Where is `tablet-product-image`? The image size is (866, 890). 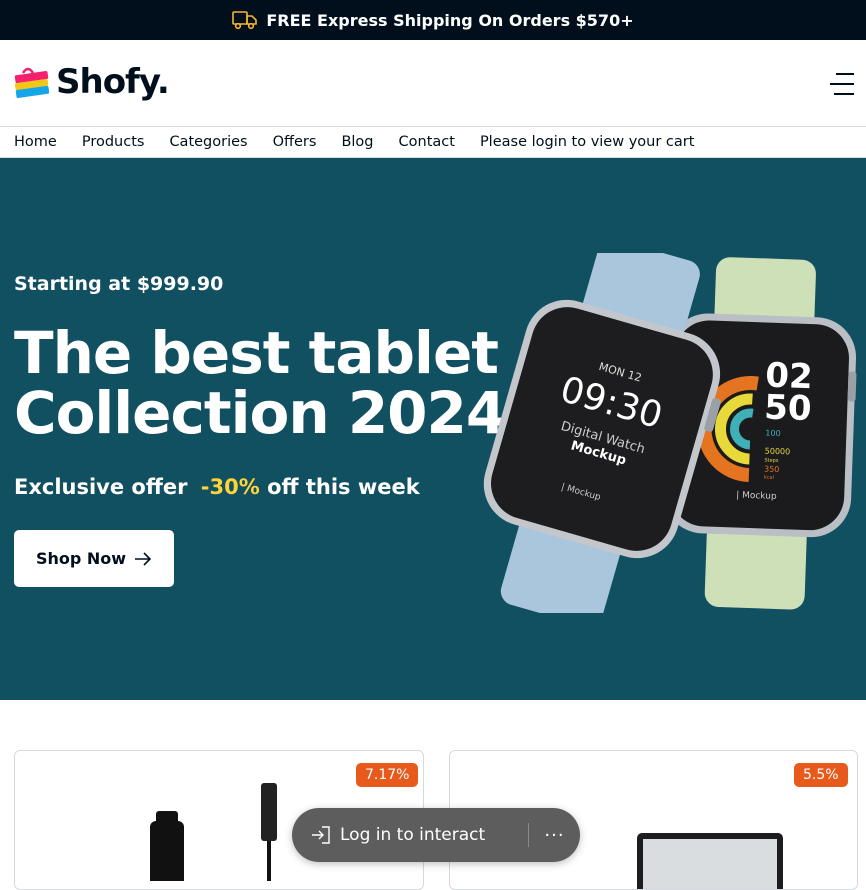
tablet-product-image is located at coordinates (710, 861).